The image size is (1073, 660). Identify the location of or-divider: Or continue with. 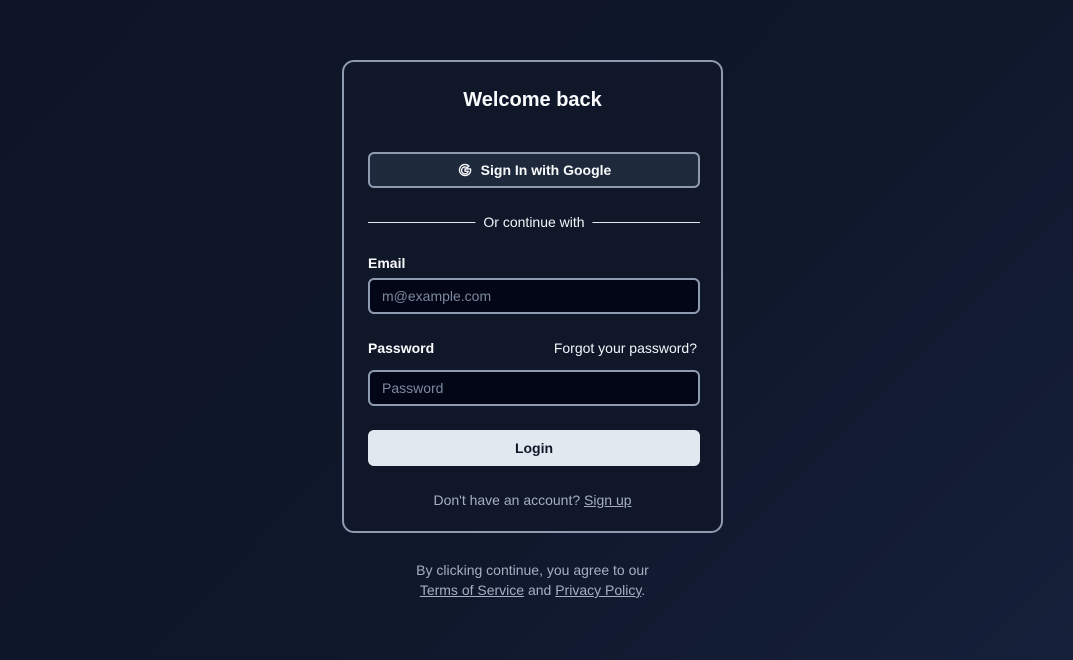
(534, 222).